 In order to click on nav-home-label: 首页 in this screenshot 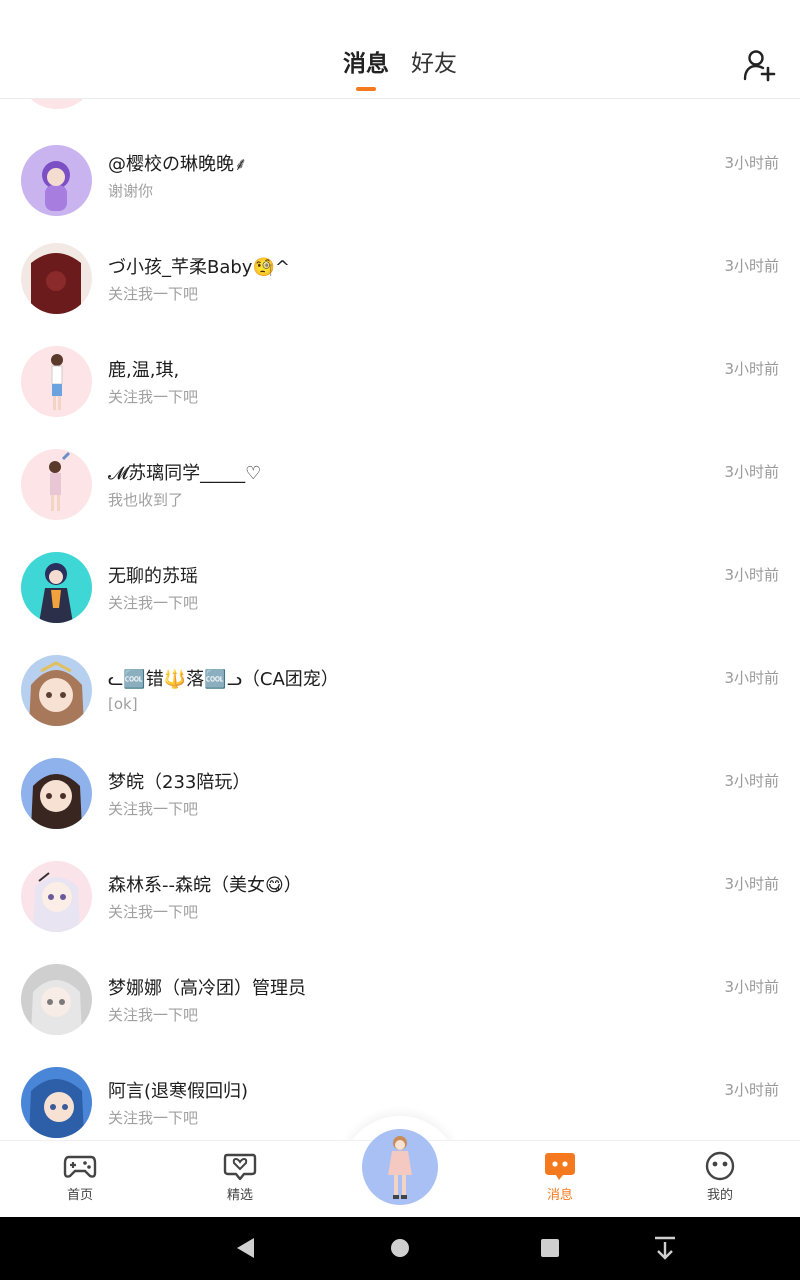, I will do `click(79, 1195)`.